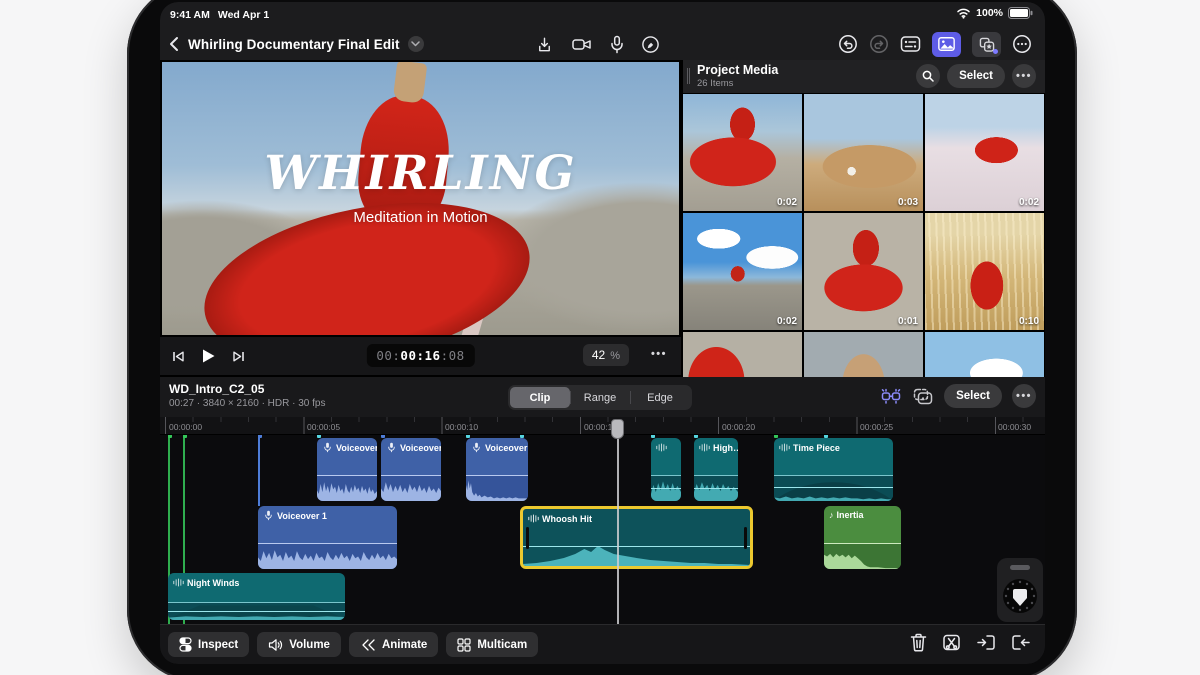 This screenshot has height=675, width=1200. I want to click on clip-label: Whoosh Hit, so click(567, 518).